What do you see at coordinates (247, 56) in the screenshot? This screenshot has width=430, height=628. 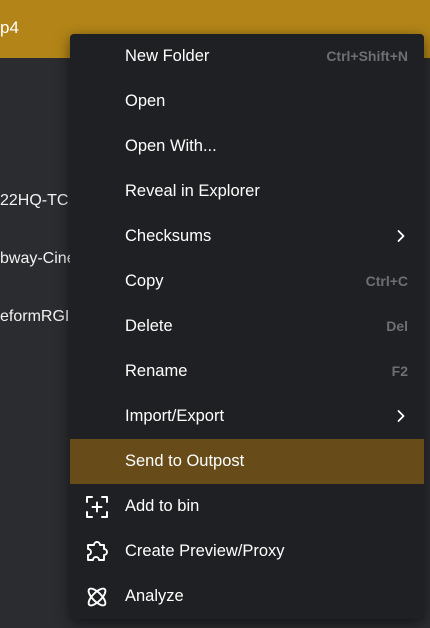 I see `menu-item-new-folder: New Folder Ctrl+Shift+N` at bounding box center [247, 56].